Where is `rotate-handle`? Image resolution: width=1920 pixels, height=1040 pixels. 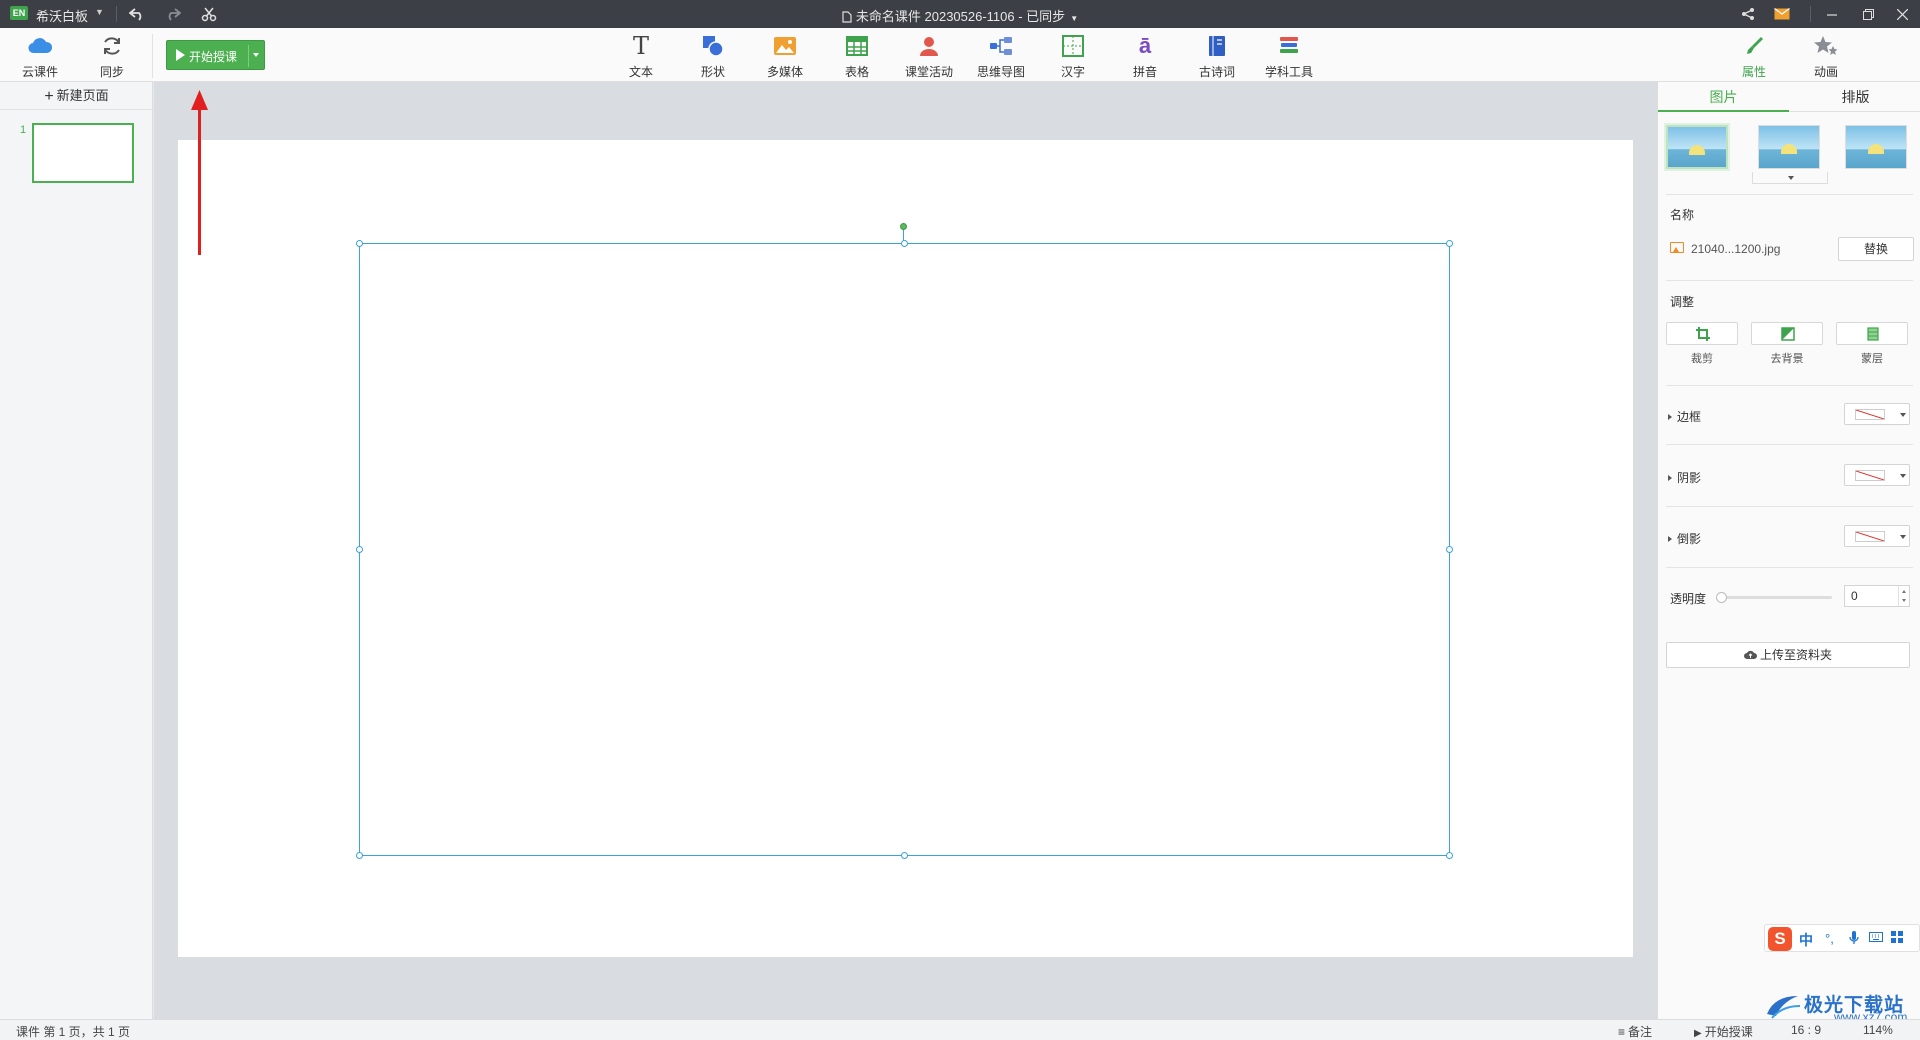 rotate-handle is located at coordinates (903, 226).